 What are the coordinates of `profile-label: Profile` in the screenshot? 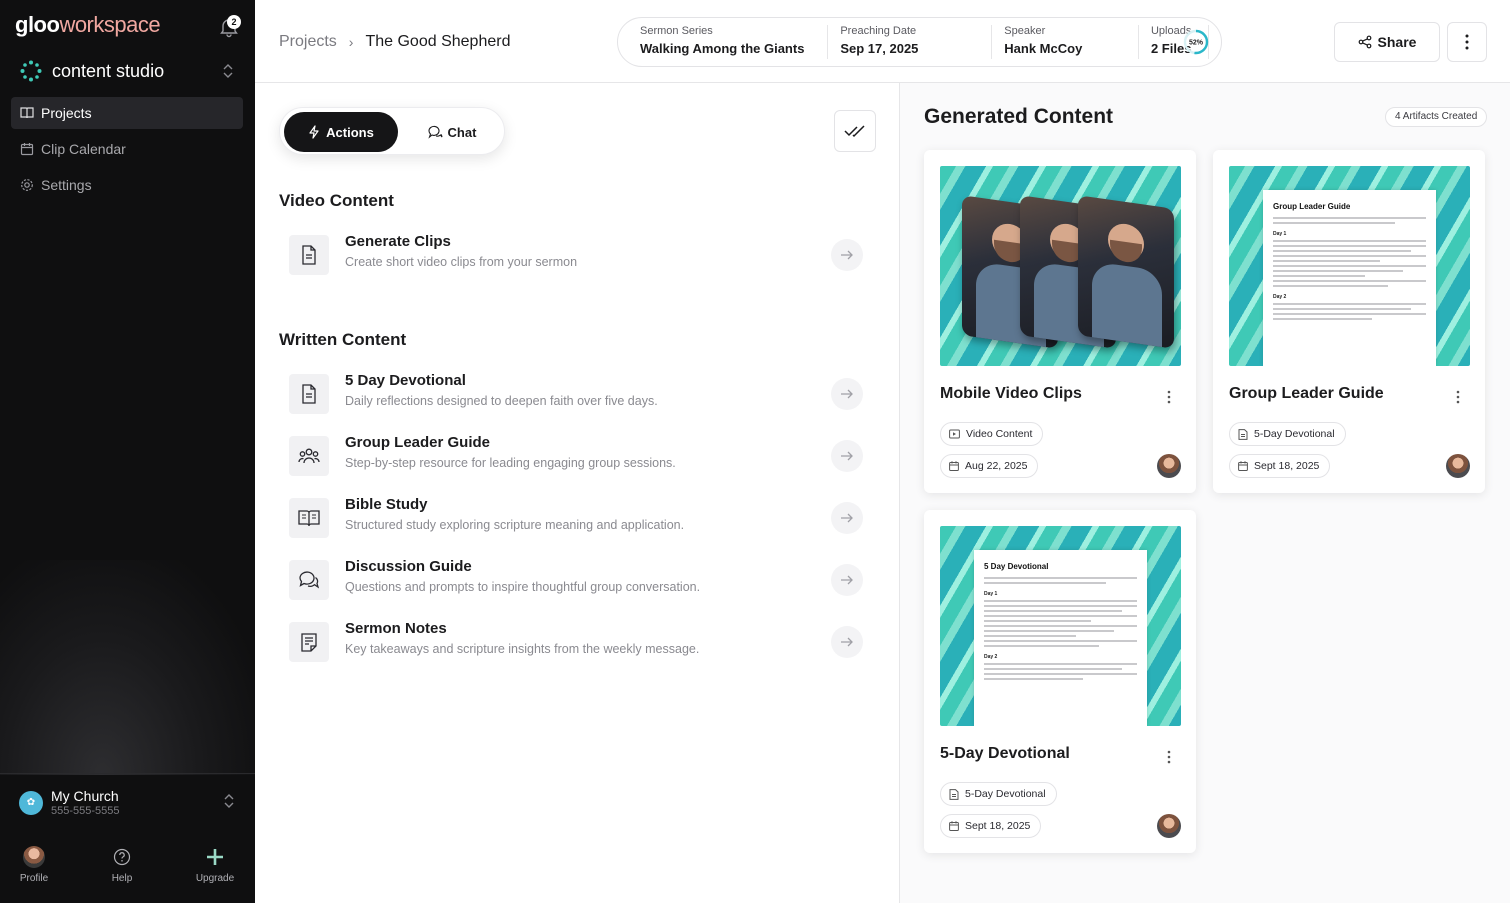 It's located at (34, 878).